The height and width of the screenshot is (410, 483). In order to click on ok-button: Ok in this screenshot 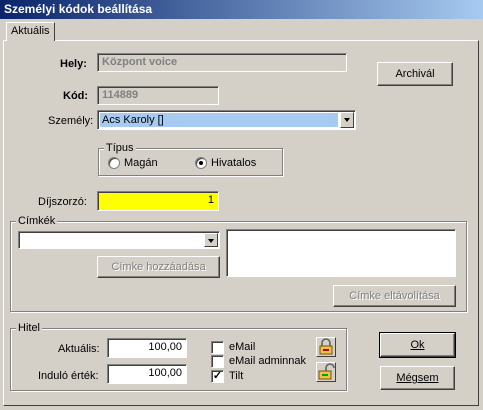, I will do `click(417, 345)`.